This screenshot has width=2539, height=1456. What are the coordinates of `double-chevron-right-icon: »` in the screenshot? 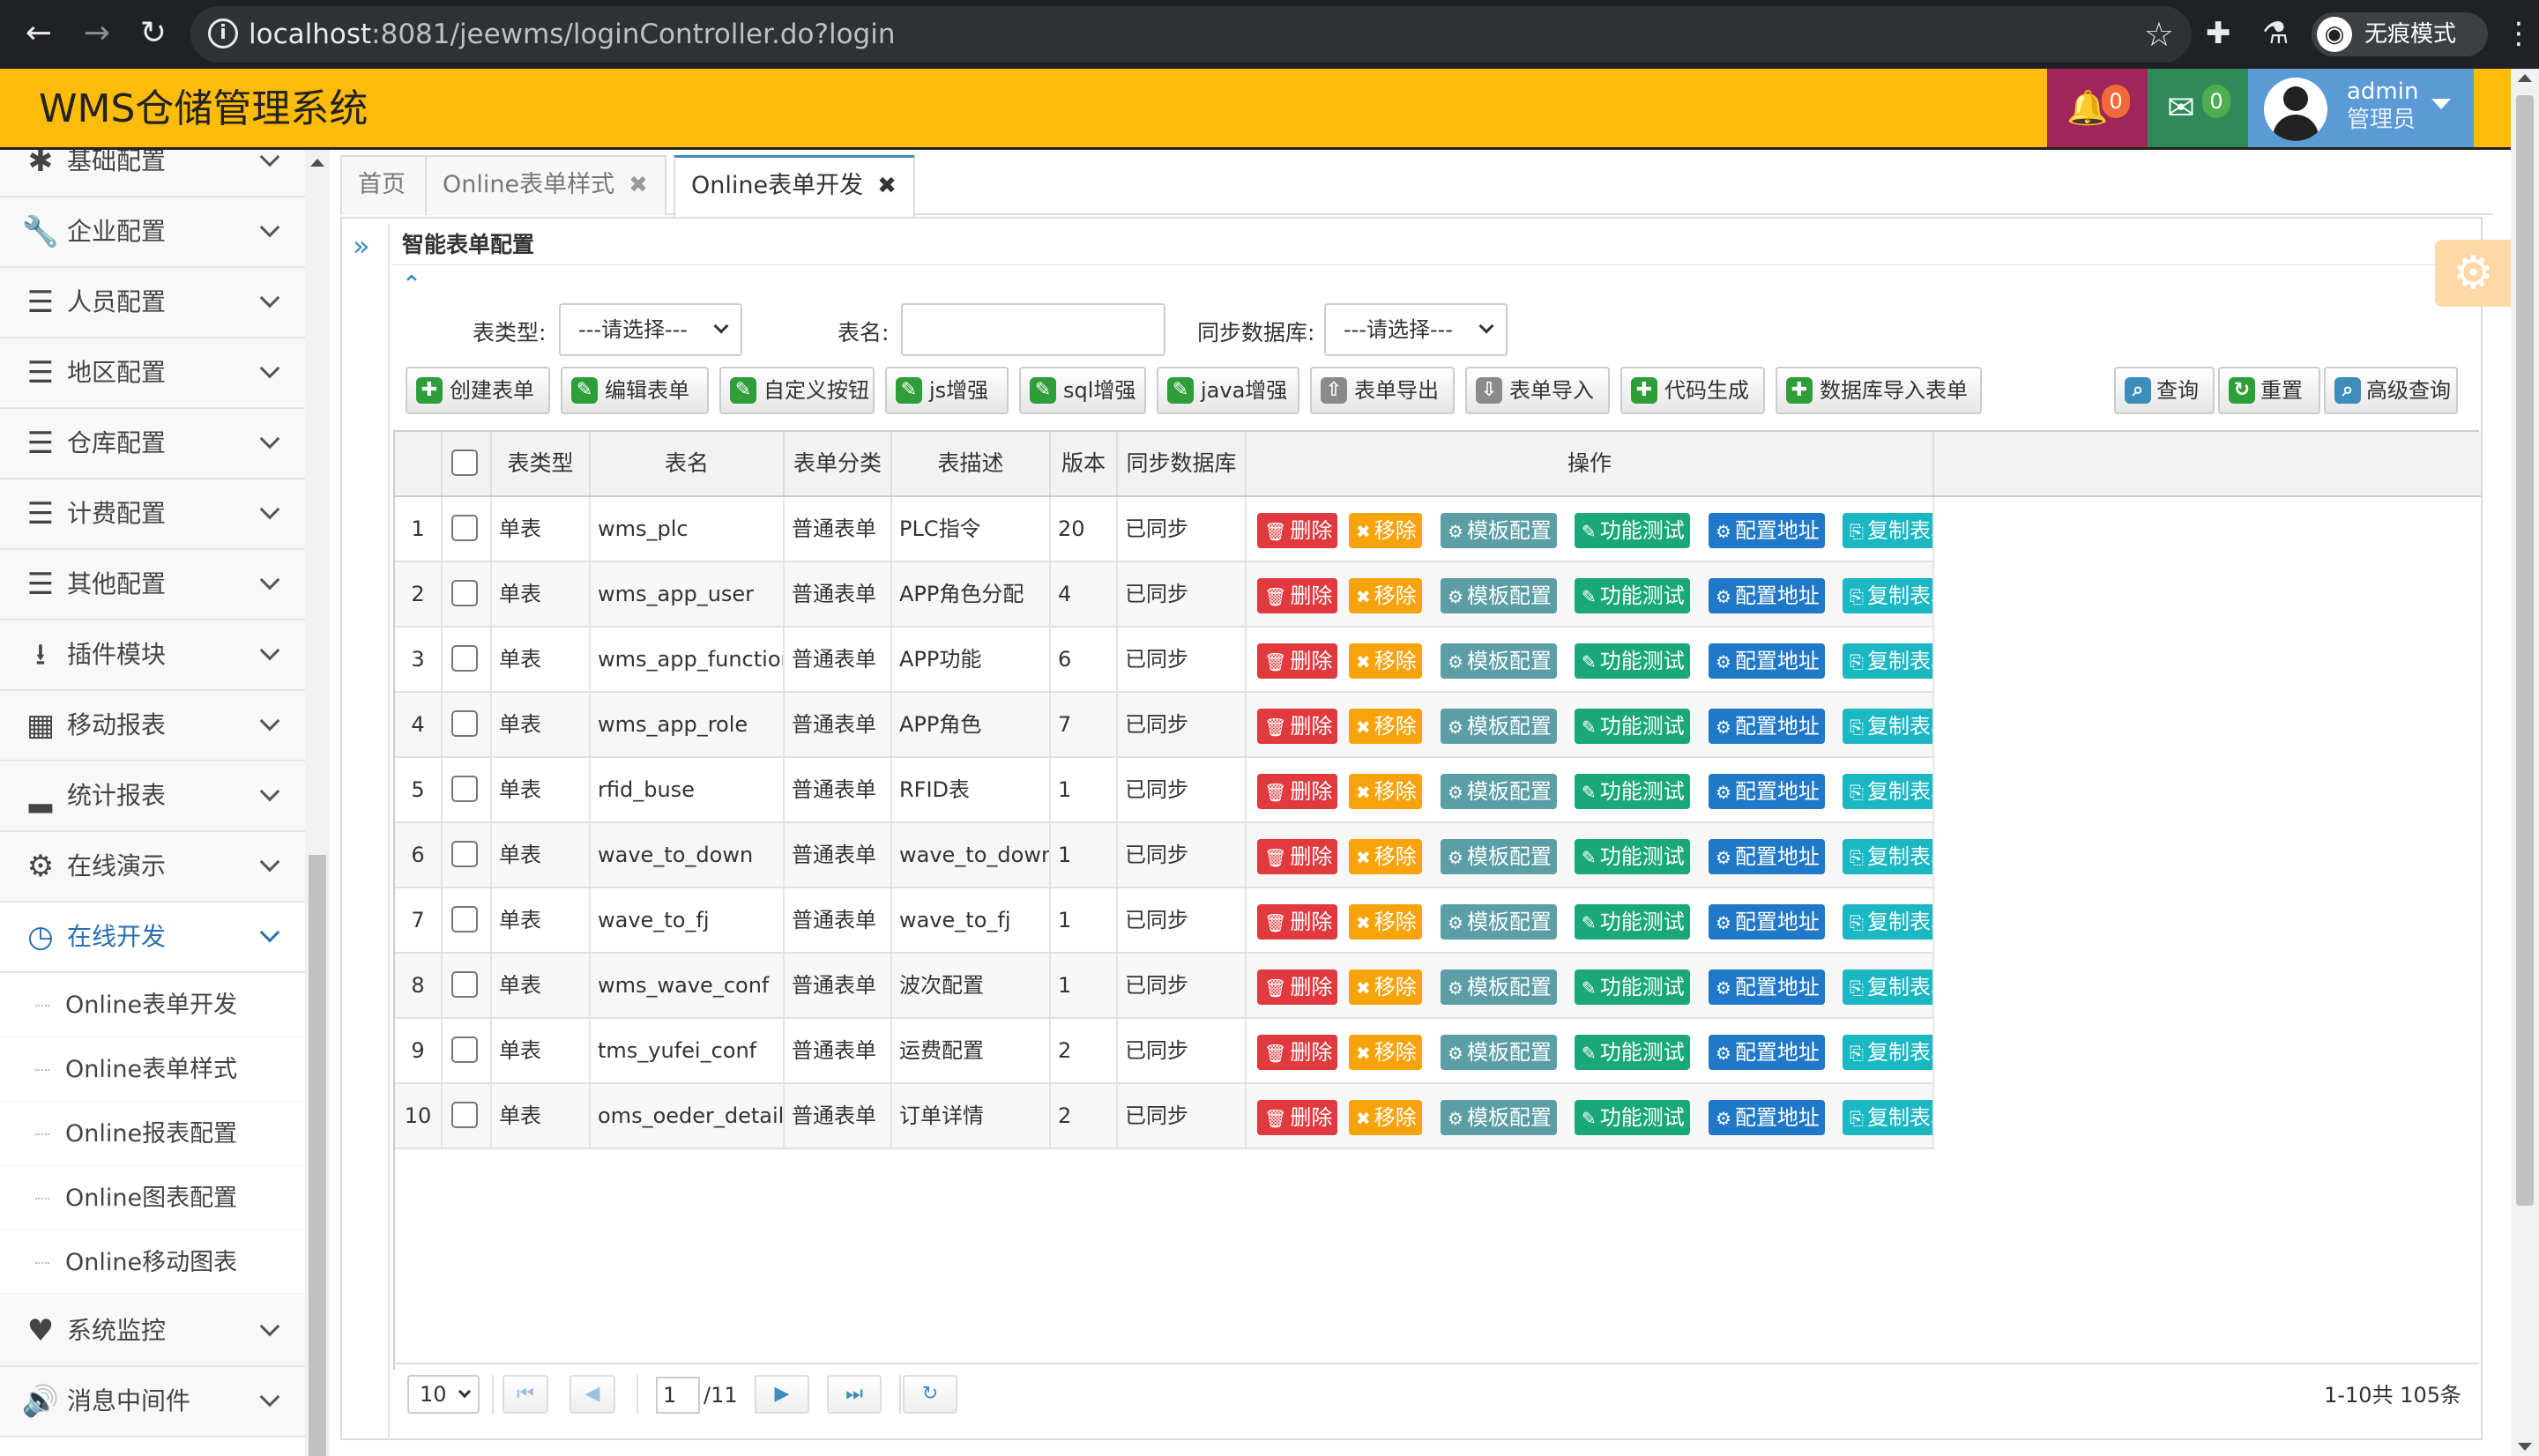 It's located at (361, 246).